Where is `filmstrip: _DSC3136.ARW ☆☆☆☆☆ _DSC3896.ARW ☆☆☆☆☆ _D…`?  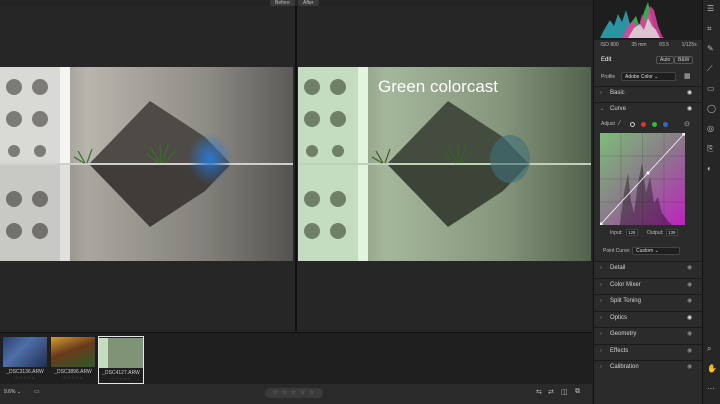
filmstrip: _DSC3136.ARW ☆☆☆☆☆ _DSC3896.ARW ☆☆☆☆☆ _D… is located at coordinates (296, 358).